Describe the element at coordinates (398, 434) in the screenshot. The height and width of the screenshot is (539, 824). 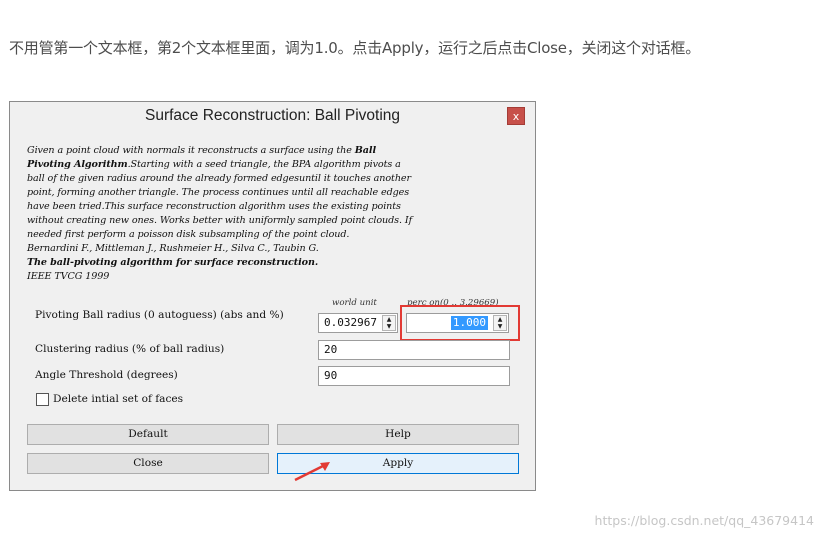
I see `help-button: Help` at that location.